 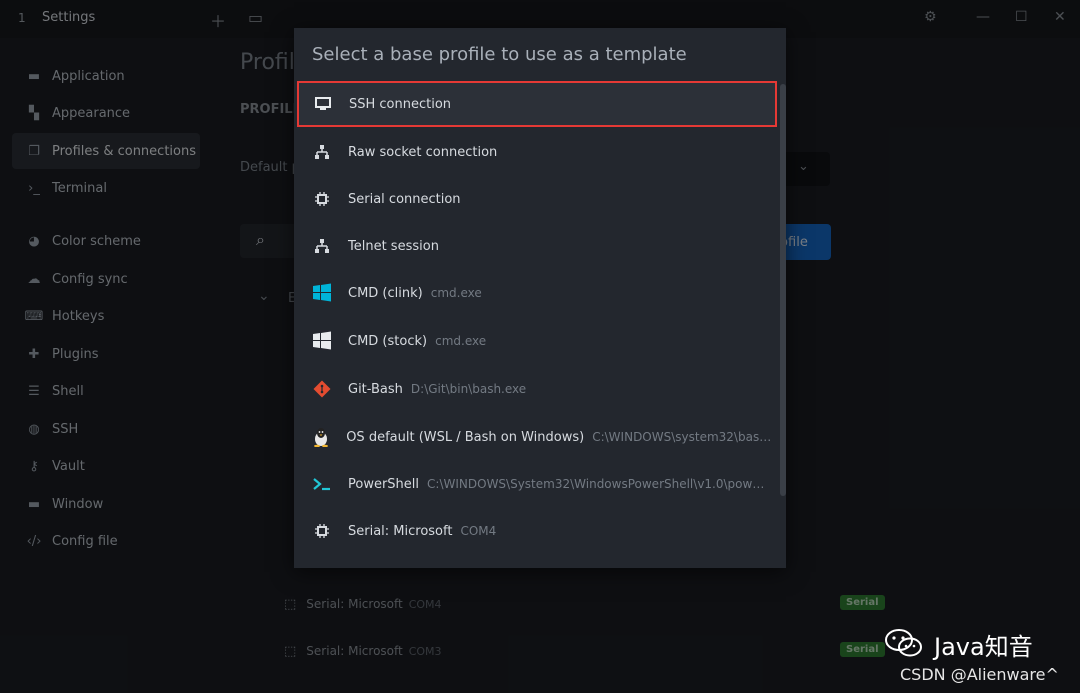 I want to click on modal-scrollbar, so click(x=783, y=290).